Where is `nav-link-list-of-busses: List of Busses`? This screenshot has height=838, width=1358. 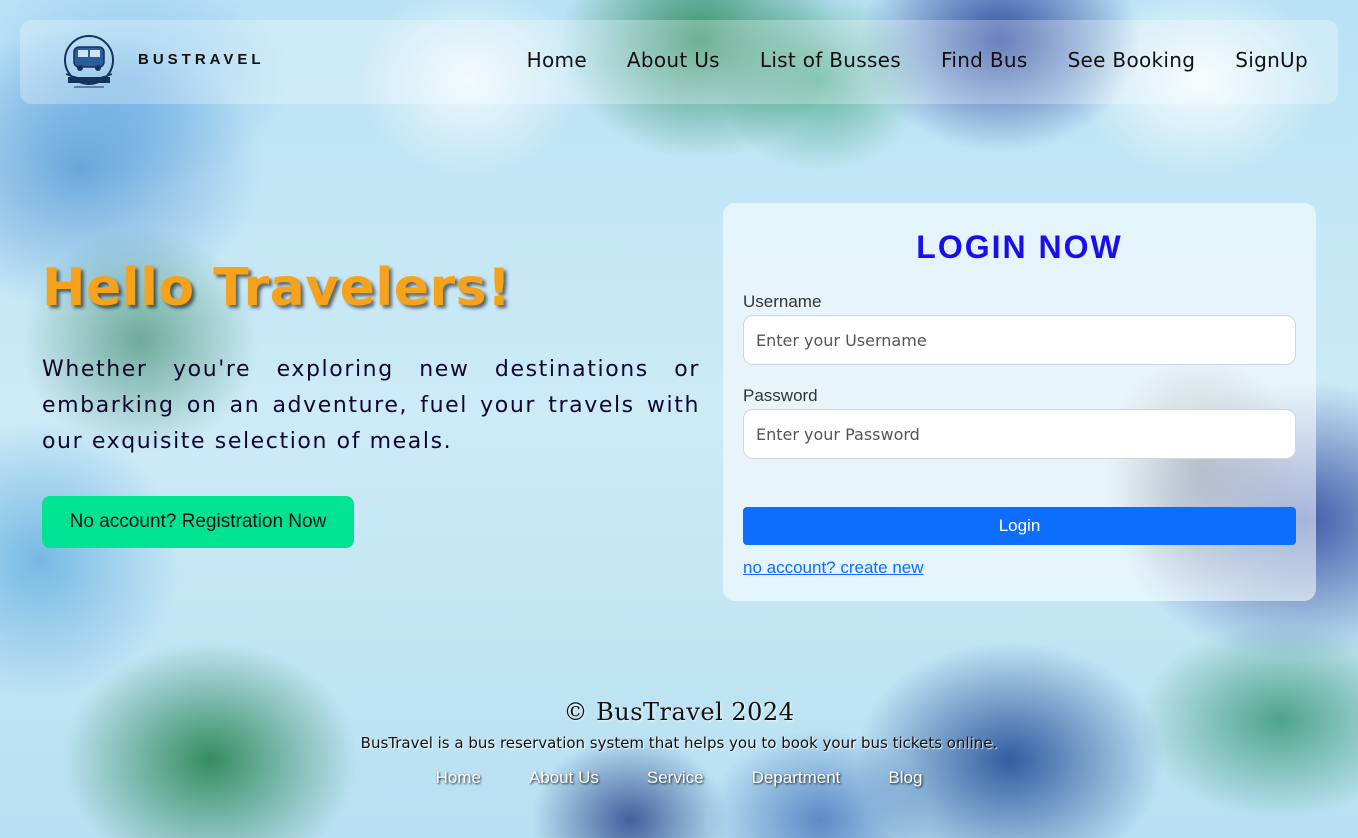
nav-link-list-of-busses: List of Busses is located at coordinates (830, 60).